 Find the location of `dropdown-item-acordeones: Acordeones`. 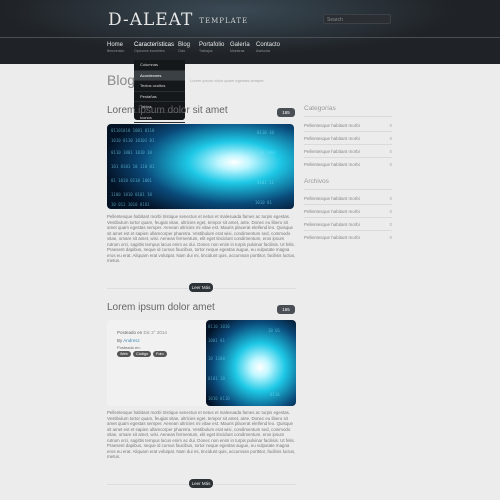

dropdown-item-acordeones: Acordeones is located at coordinates (159, 75).